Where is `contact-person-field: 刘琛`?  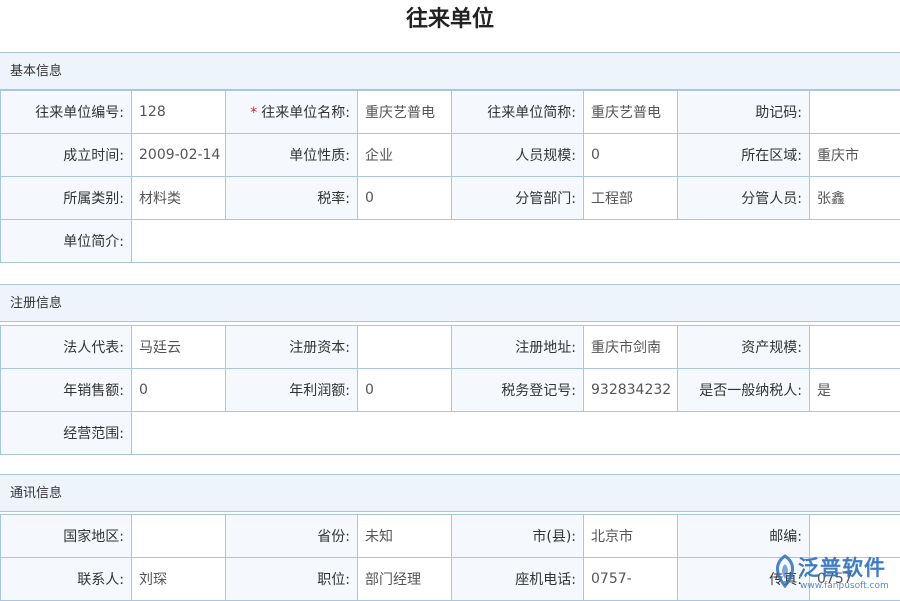
contact-person-field: 刘琛 is located at coordinates (179, 579).